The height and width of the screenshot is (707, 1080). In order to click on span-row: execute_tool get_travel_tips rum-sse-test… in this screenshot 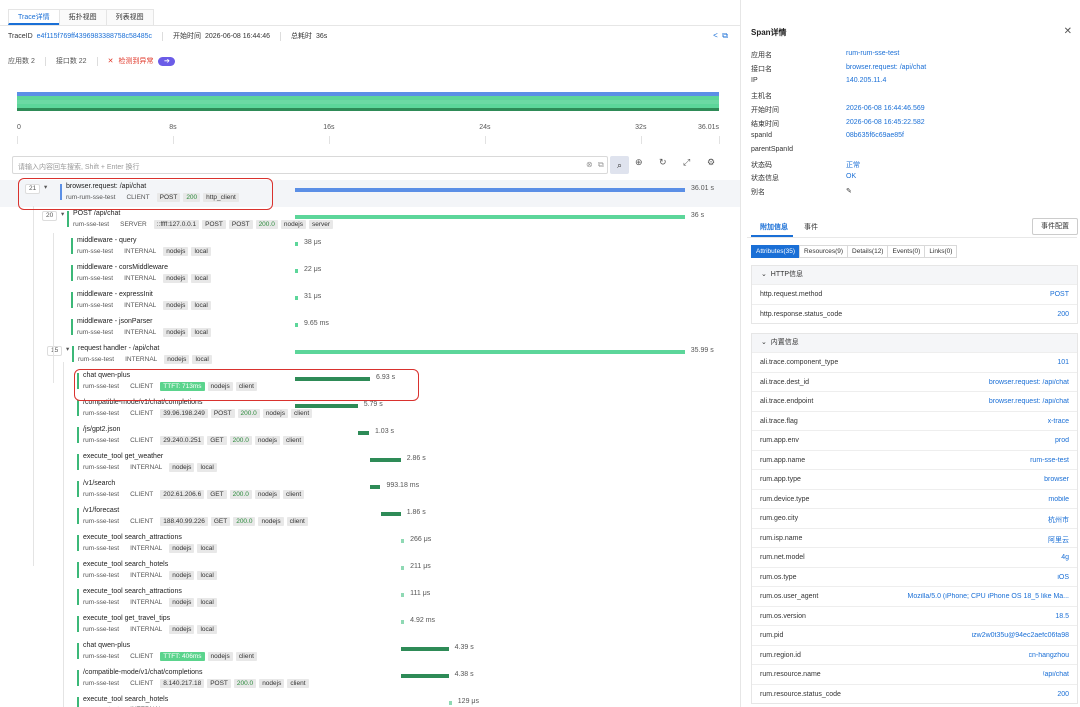, I will do `click(370, 625)`.